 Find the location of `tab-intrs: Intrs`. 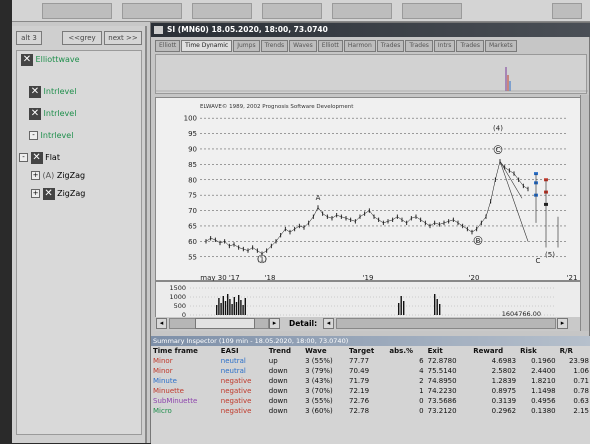

tab-intrs: Intrs is located at coordinates (444, 46).